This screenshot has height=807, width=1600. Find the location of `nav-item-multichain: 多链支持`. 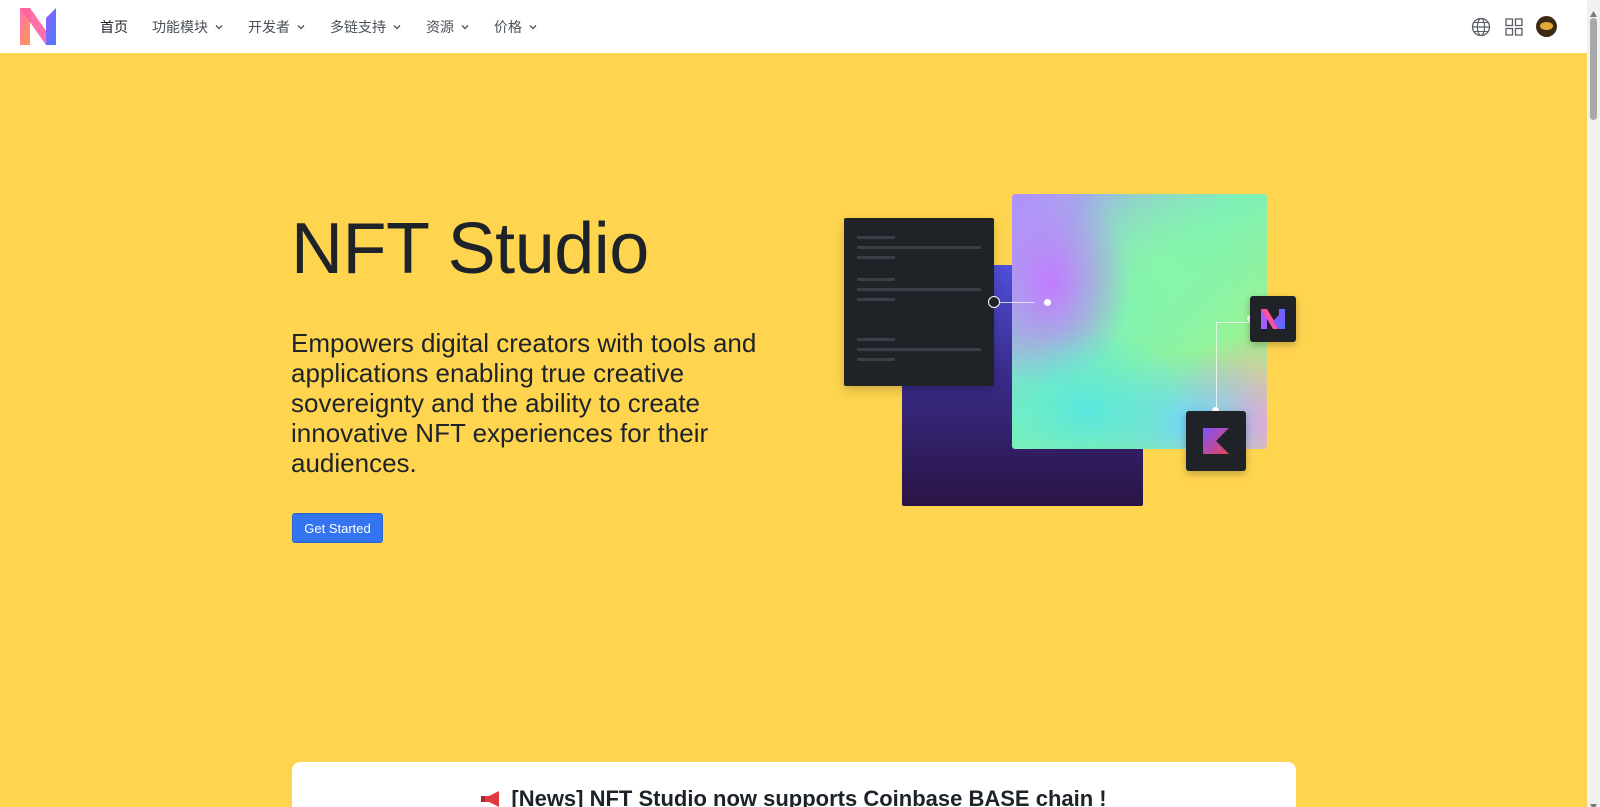

nav-item-multichain: 多链支持 is located at coordinates (366, 26).